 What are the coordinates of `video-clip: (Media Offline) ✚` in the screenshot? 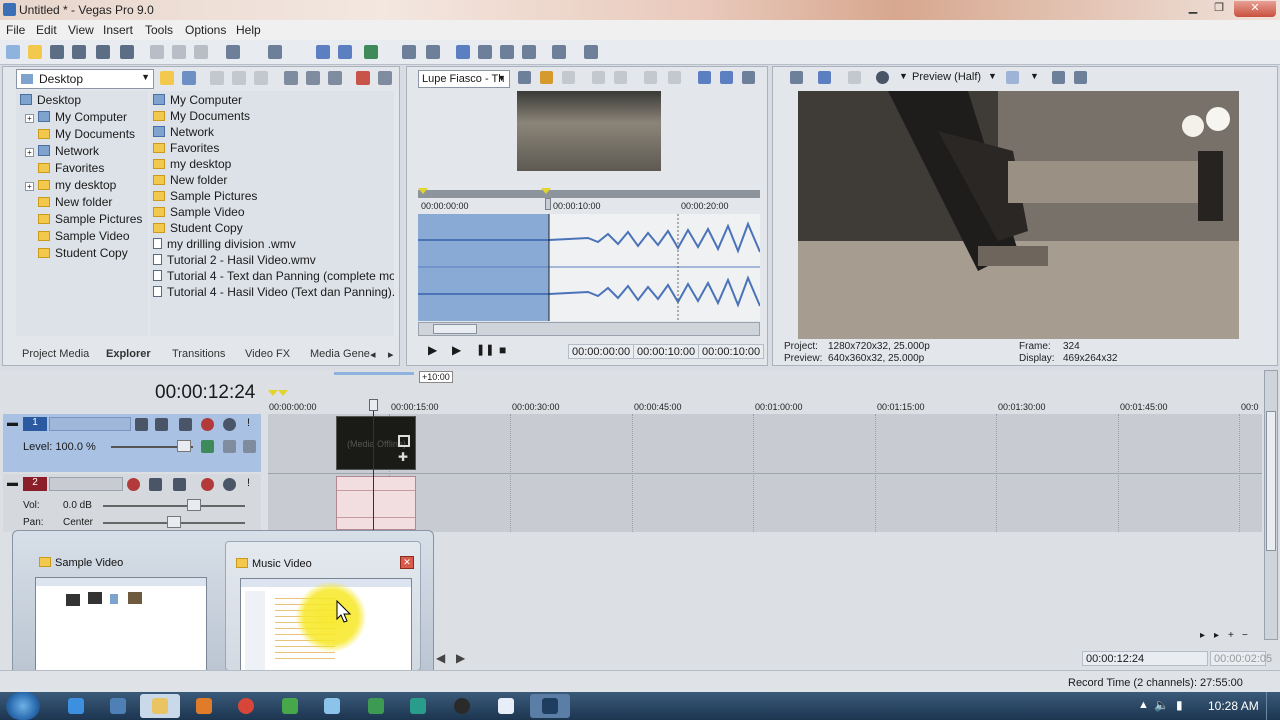 It's located at (376, 443).